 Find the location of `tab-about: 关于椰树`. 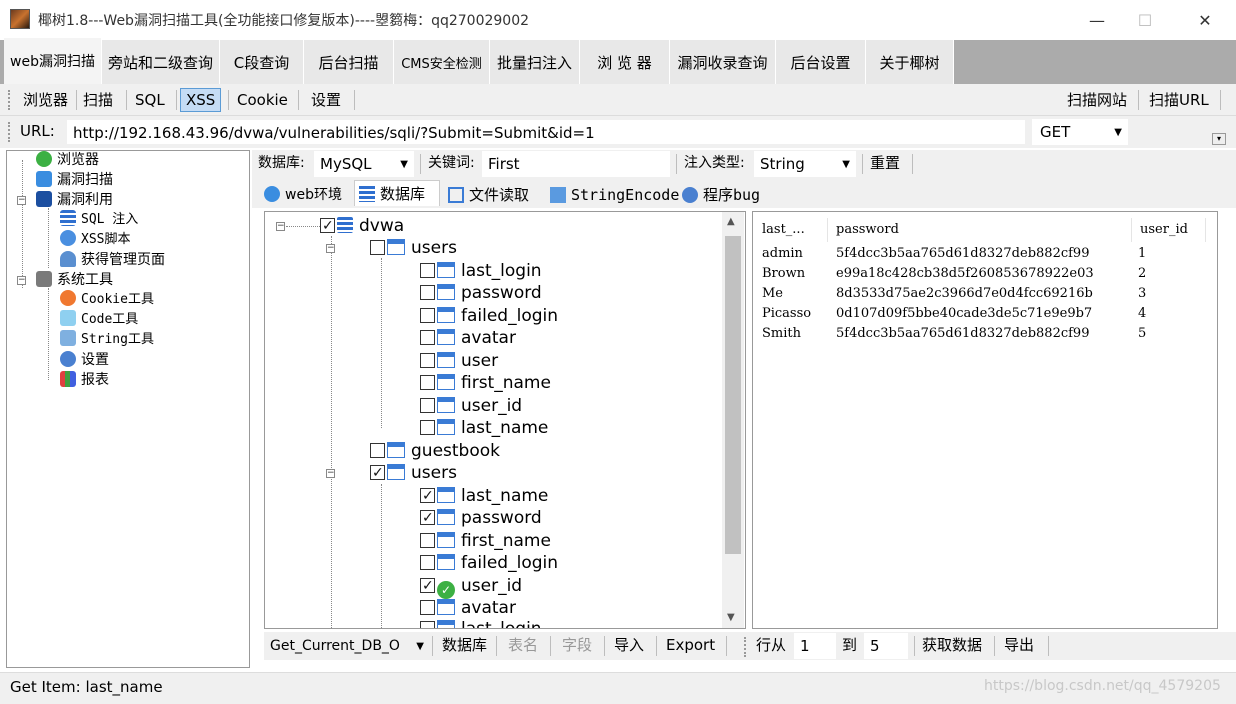

tab-about: 关于椰树 is located at coordinates (910, 62).